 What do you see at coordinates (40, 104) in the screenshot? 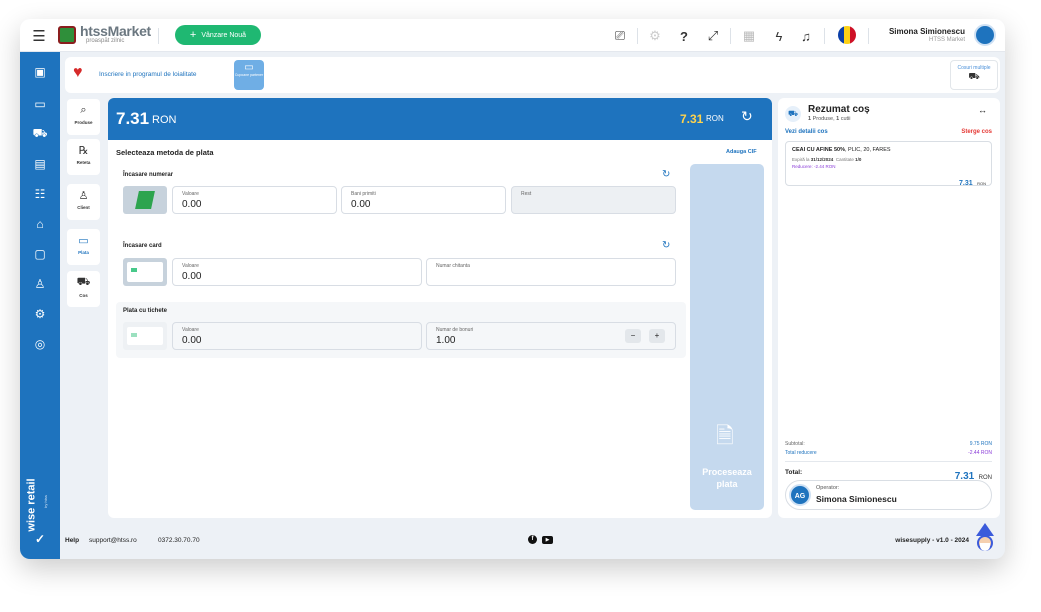
I see `sidebar-folder-icon: ▭` at bounding box center [40, 104].